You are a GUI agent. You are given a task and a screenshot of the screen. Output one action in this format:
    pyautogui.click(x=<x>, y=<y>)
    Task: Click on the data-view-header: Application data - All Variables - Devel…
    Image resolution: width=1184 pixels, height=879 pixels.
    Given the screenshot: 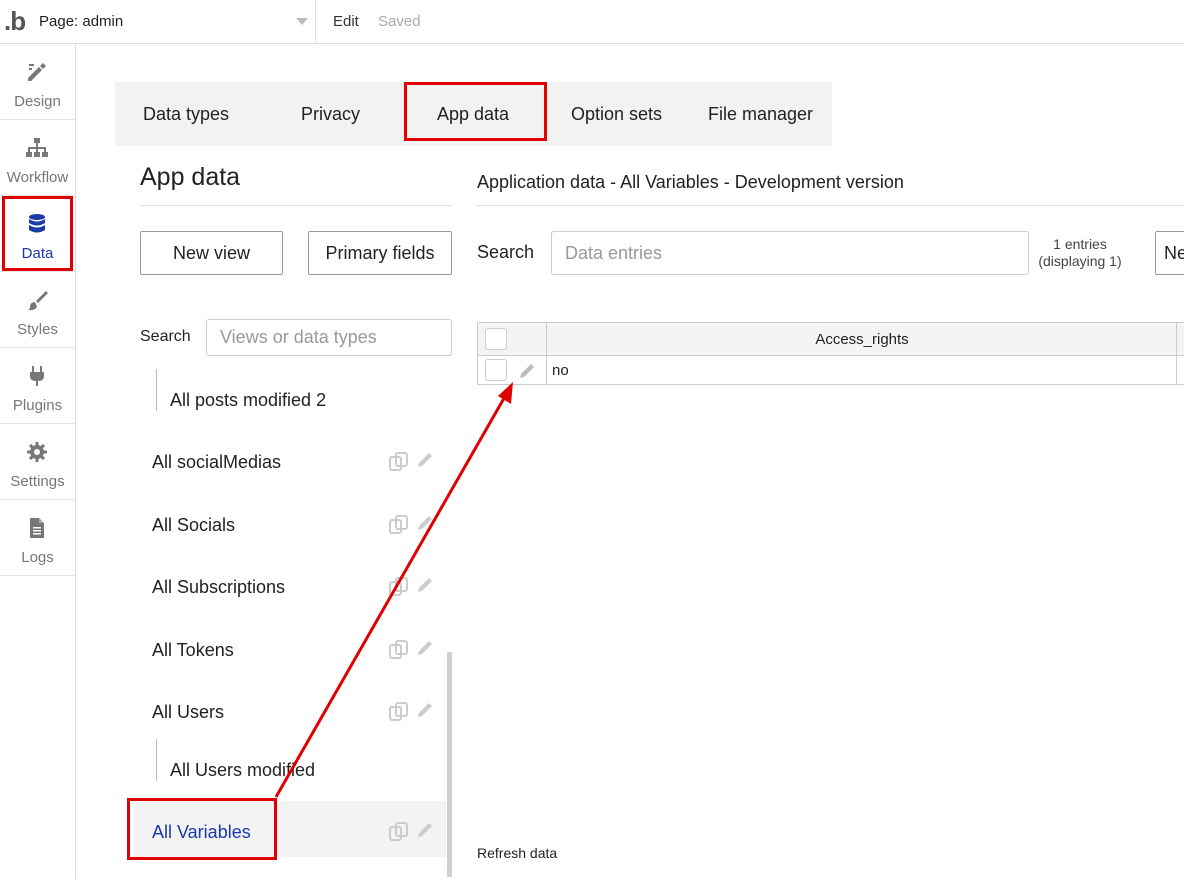 What is the action you would take?
    pyautogui.click(x=690, y=182)
    